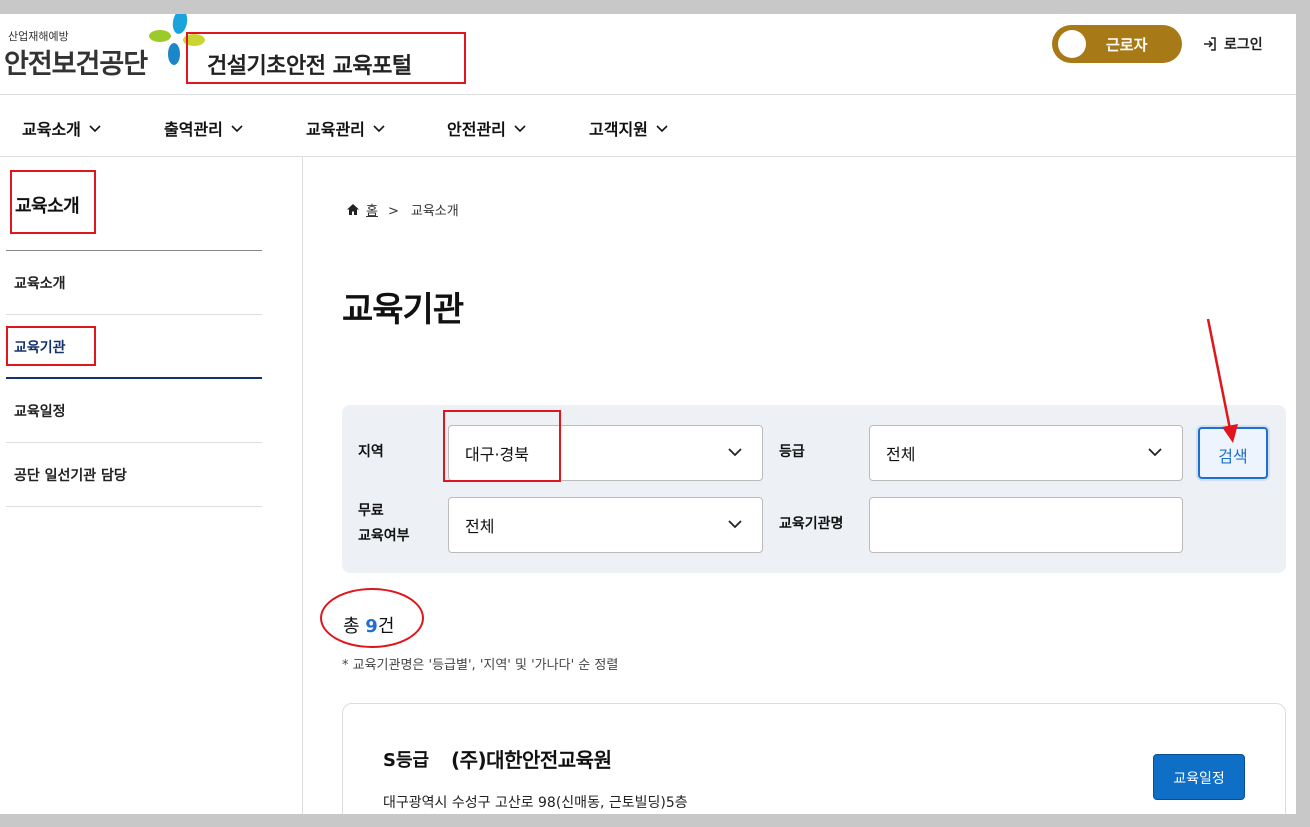 The width and height of the screenshot is (1310, 827). Describe the element at coordinates (901, 454) in the screenshot. I see `grade-select-value: 전체` at that location.